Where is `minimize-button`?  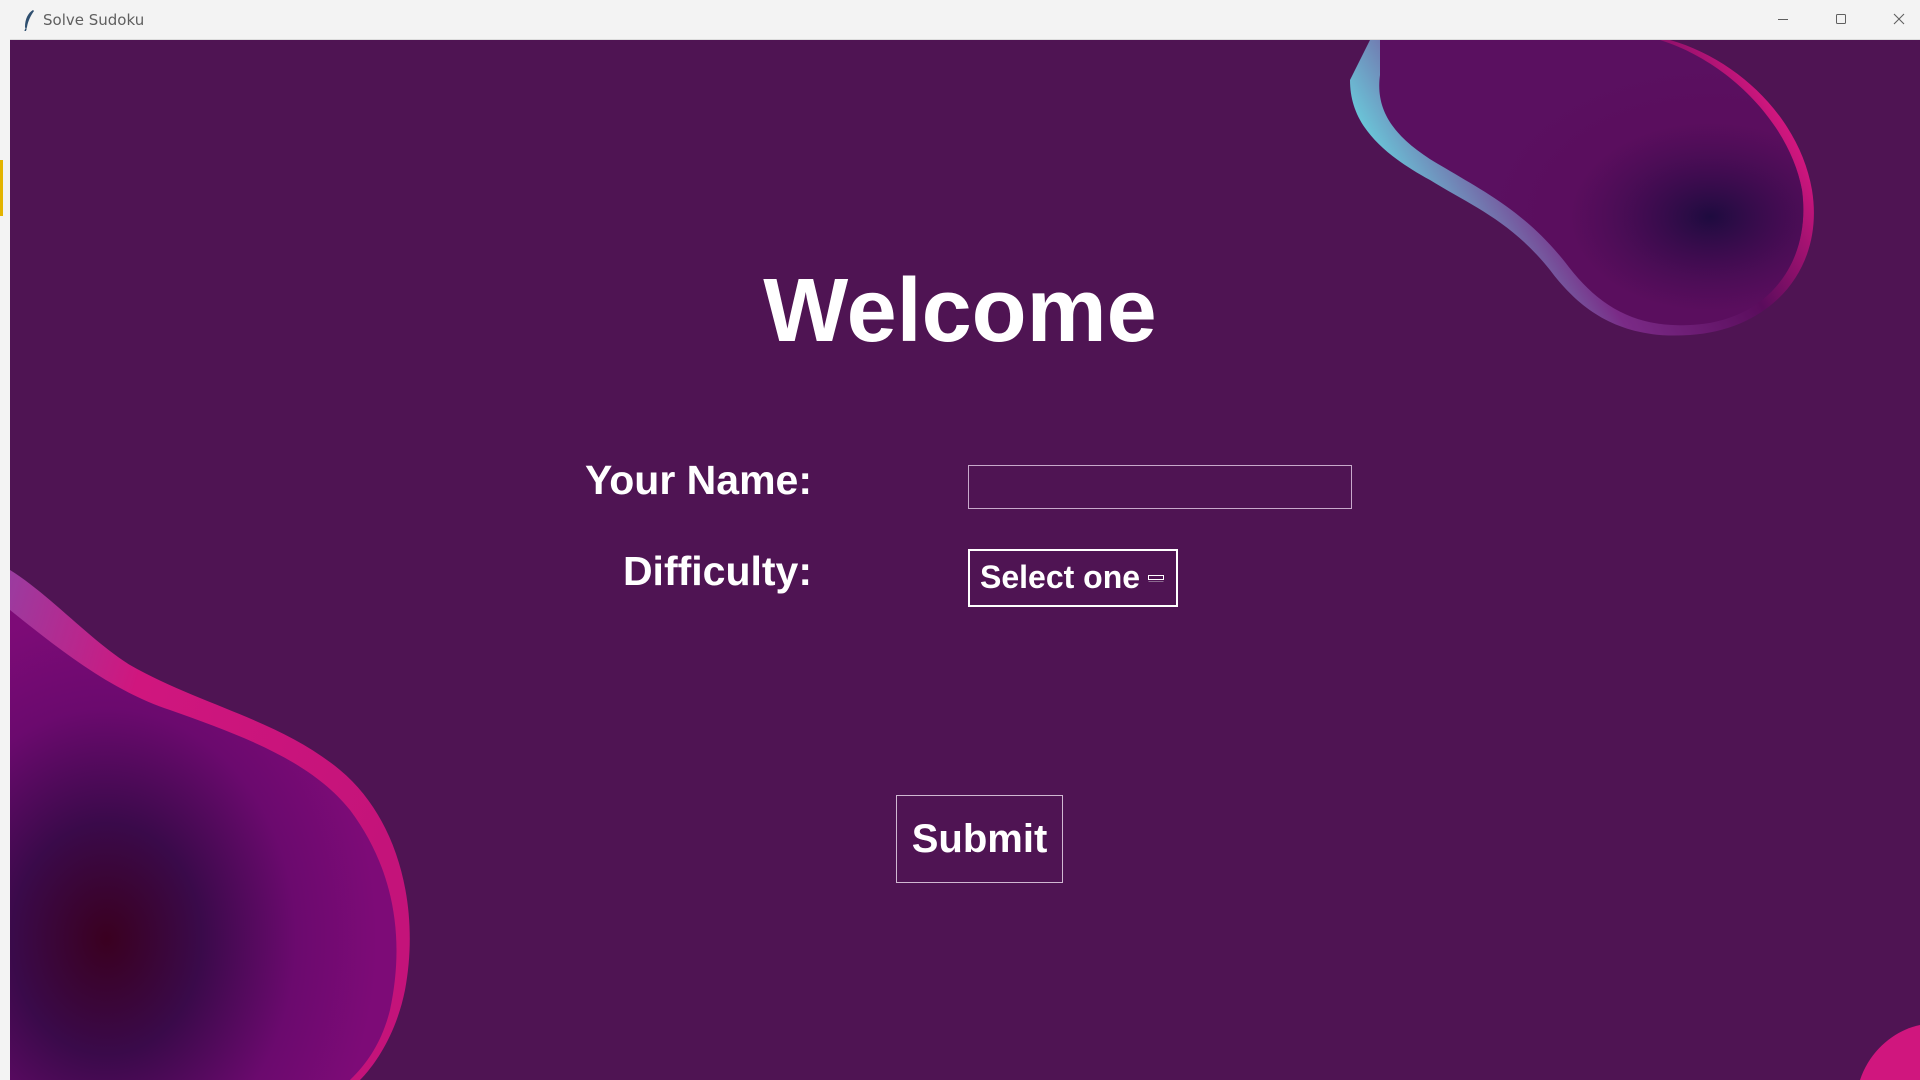
minimize-button is located at coordinates (1783, 19).